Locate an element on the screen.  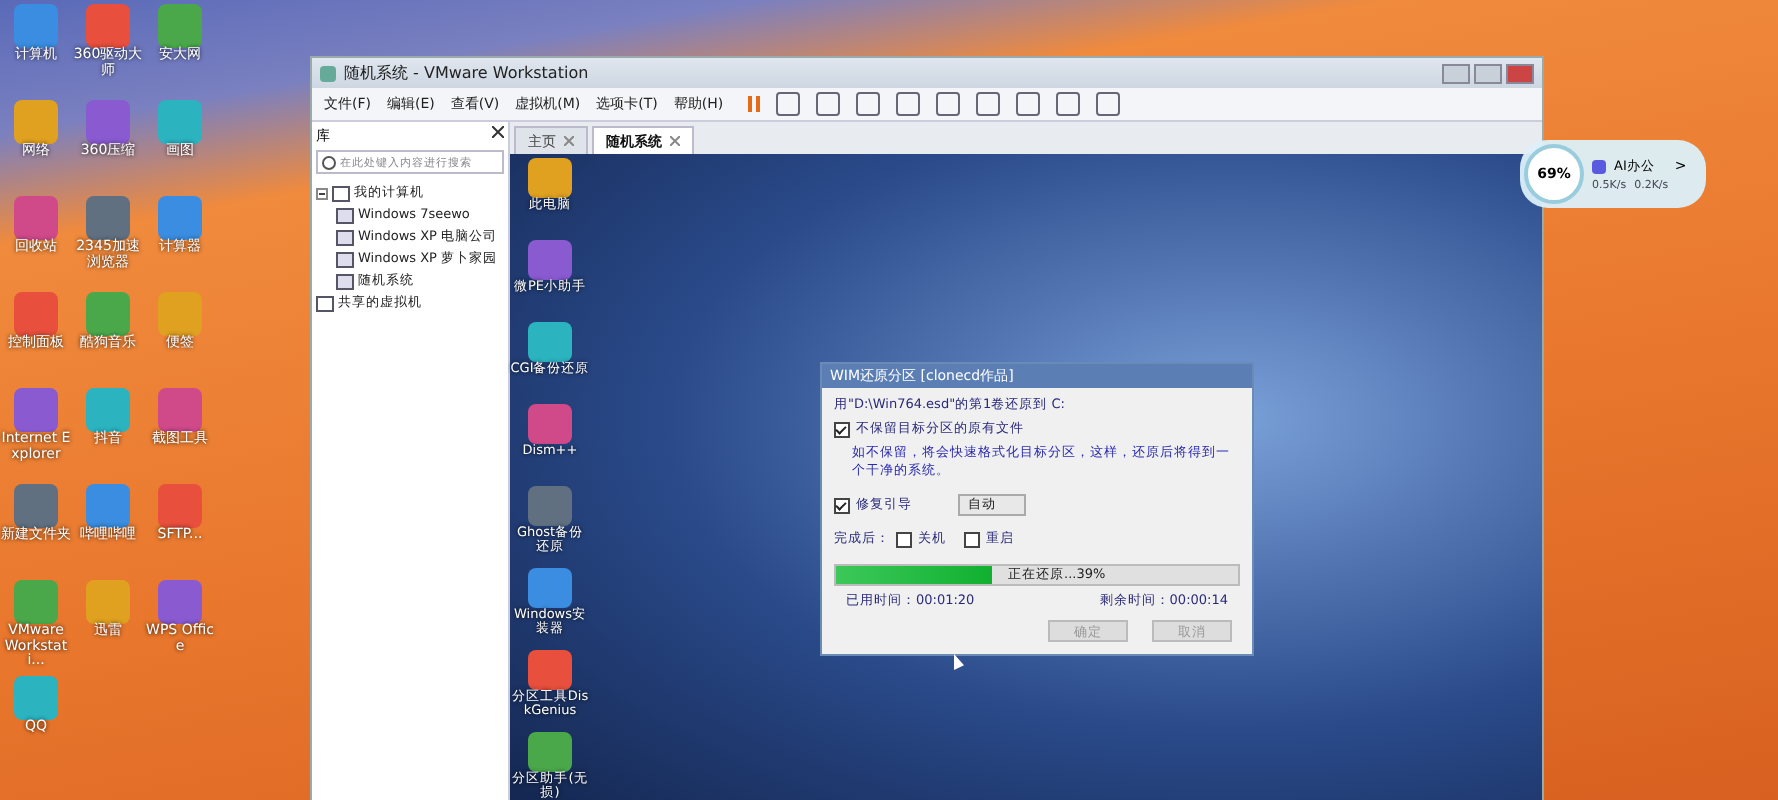
window-title: 随机系统 - VMware Workstation is located at coordinates (467, 73).